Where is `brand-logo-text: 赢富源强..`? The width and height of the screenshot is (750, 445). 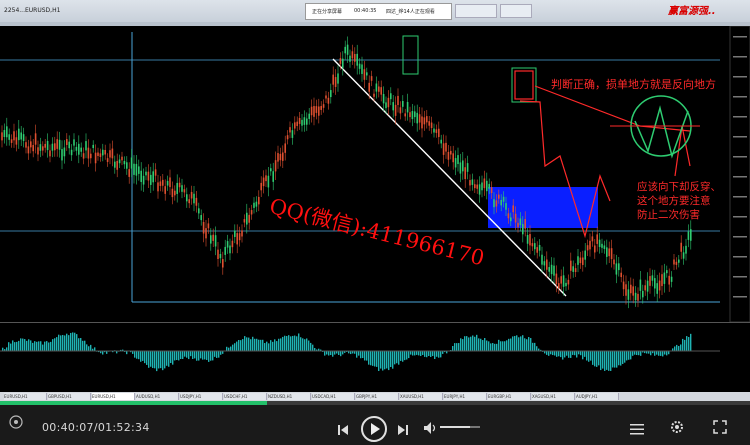 brand-logo-text: 赢富源强.. is located at coordinates (692, 11).